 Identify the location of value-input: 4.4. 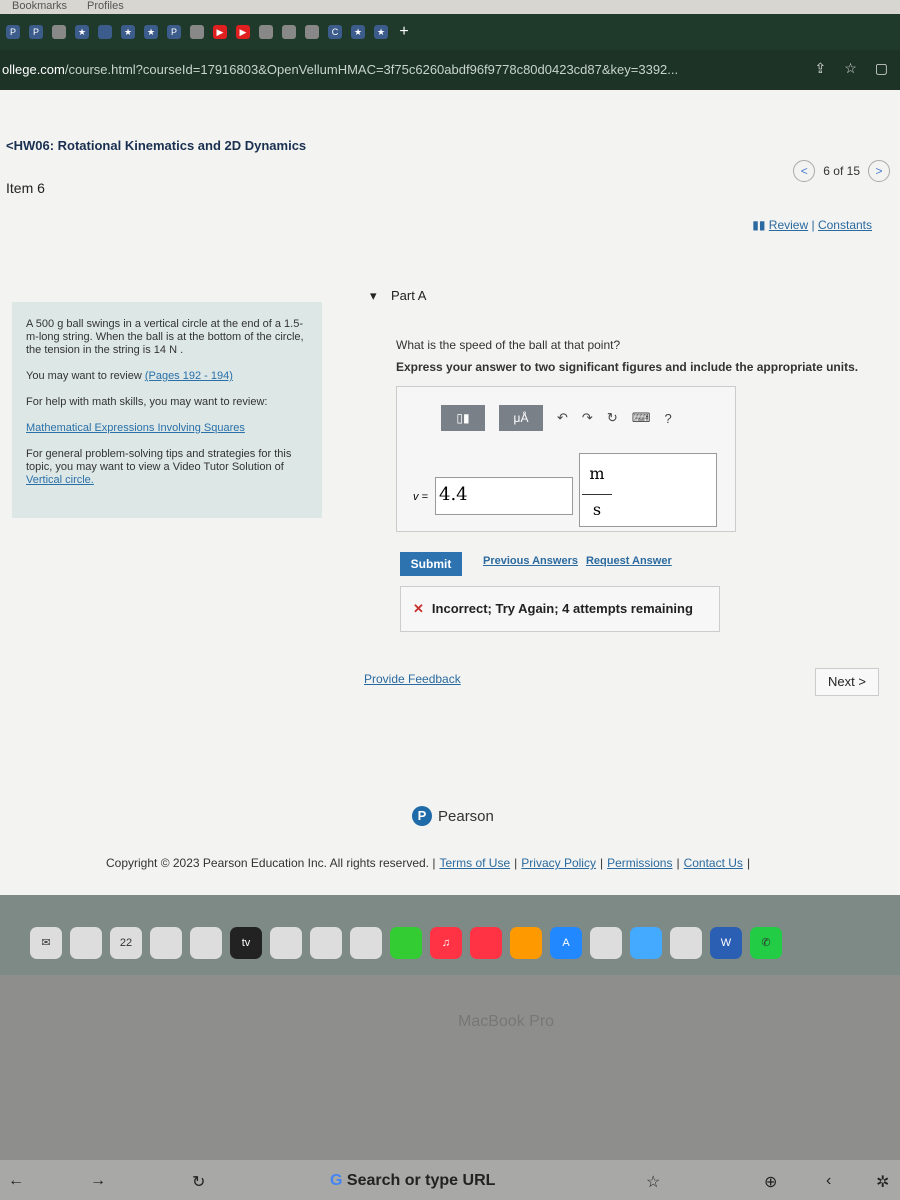
(504, 496).